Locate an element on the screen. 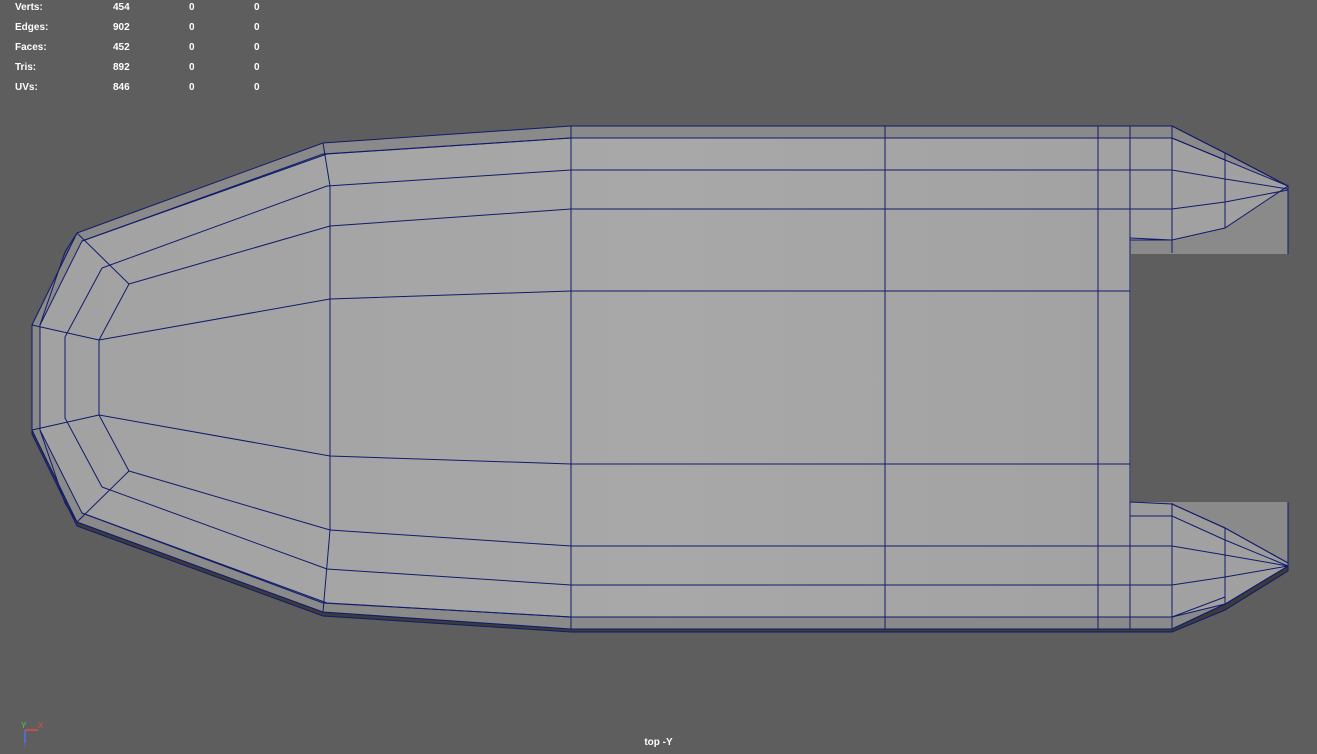 This screenshot has width=1317, height=754. hud-total: 902 is located at coordinates (121, 27).